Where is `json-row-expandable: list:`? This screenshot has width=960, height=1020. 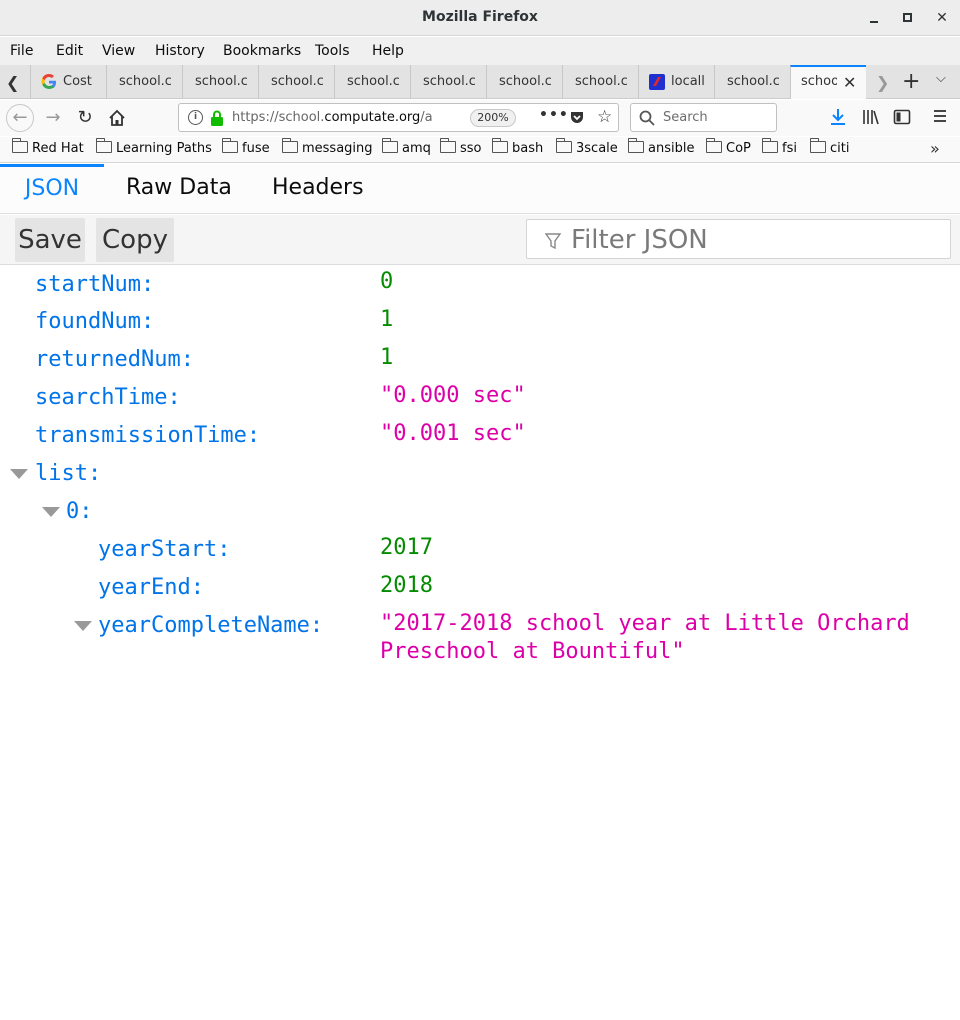
json-row-expandable: list: is located at coordinates (480, 475).